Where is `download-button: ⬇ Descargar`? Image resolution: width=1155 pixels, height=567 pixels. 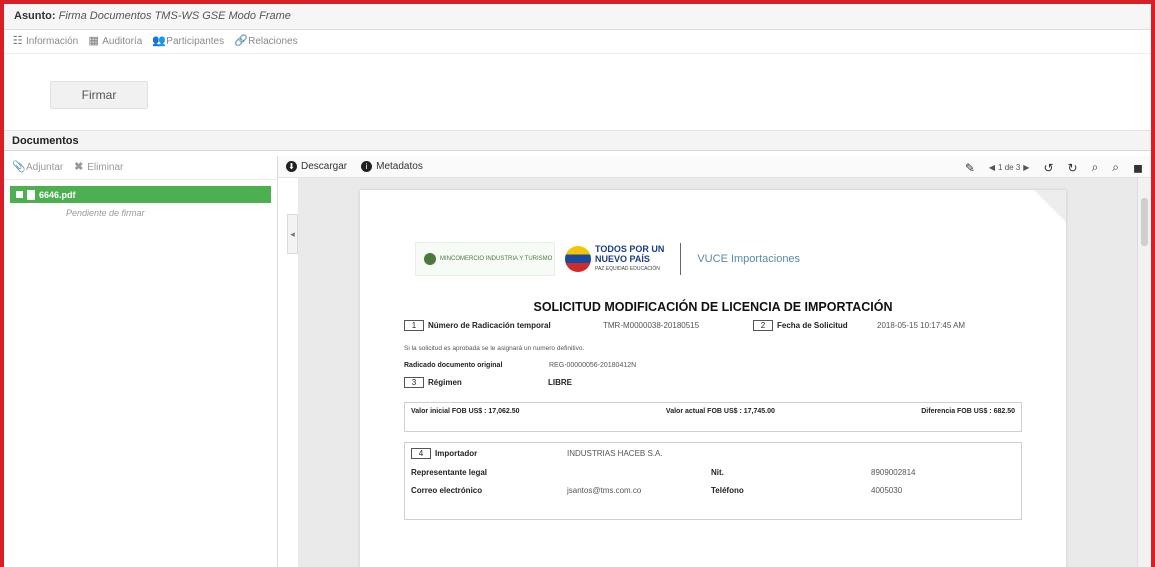 download-button: ⬇ Descargar is located at coordinates (316, 166).